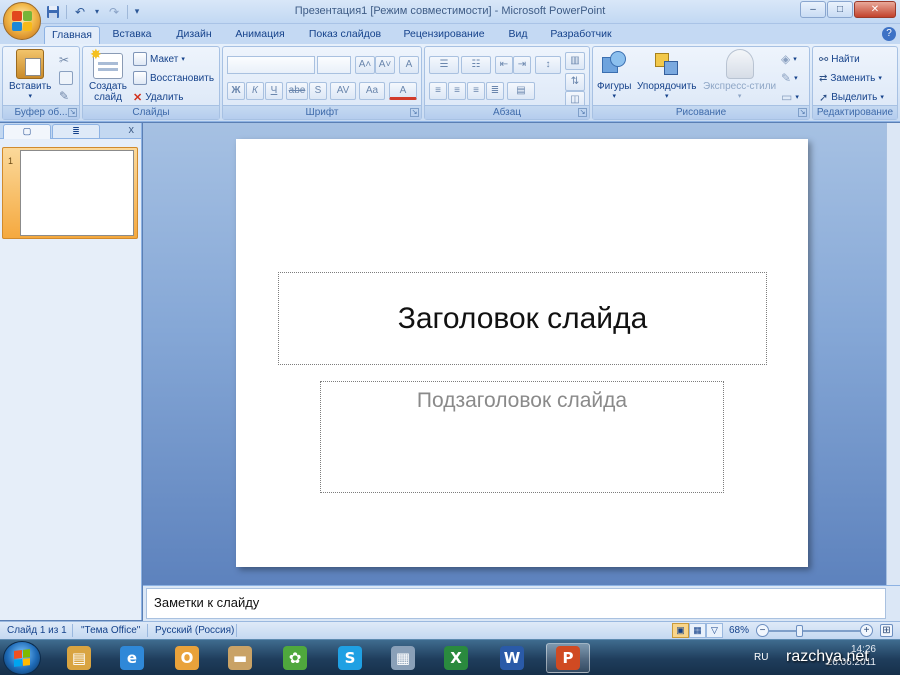 This screenshot has height=675, width=900. Describe the element at coordinates (108, 86) in the screenshot. I see `new-slide-label-1: Создать` at that location.